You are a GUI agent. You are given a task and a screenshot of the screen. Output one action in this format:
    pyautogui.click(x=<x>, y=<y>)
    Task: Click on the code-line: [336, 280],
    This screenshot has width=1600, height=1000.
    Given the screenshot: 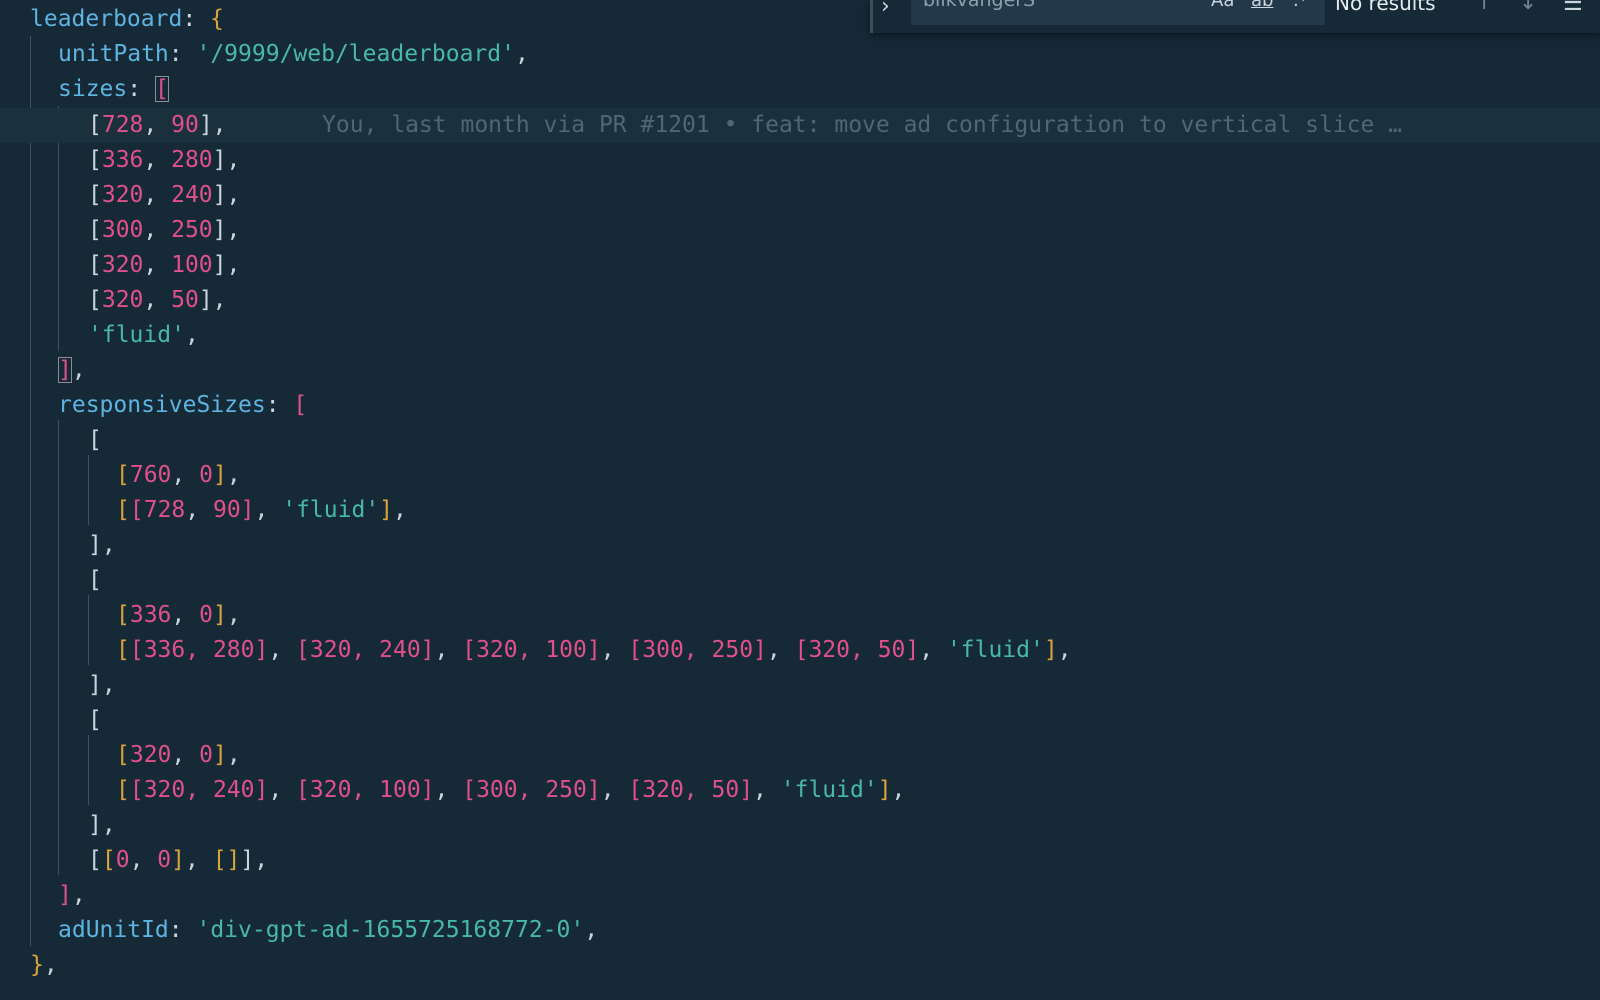 What is the action you would take?
    pyautogui.click(x=800, y=160)
    